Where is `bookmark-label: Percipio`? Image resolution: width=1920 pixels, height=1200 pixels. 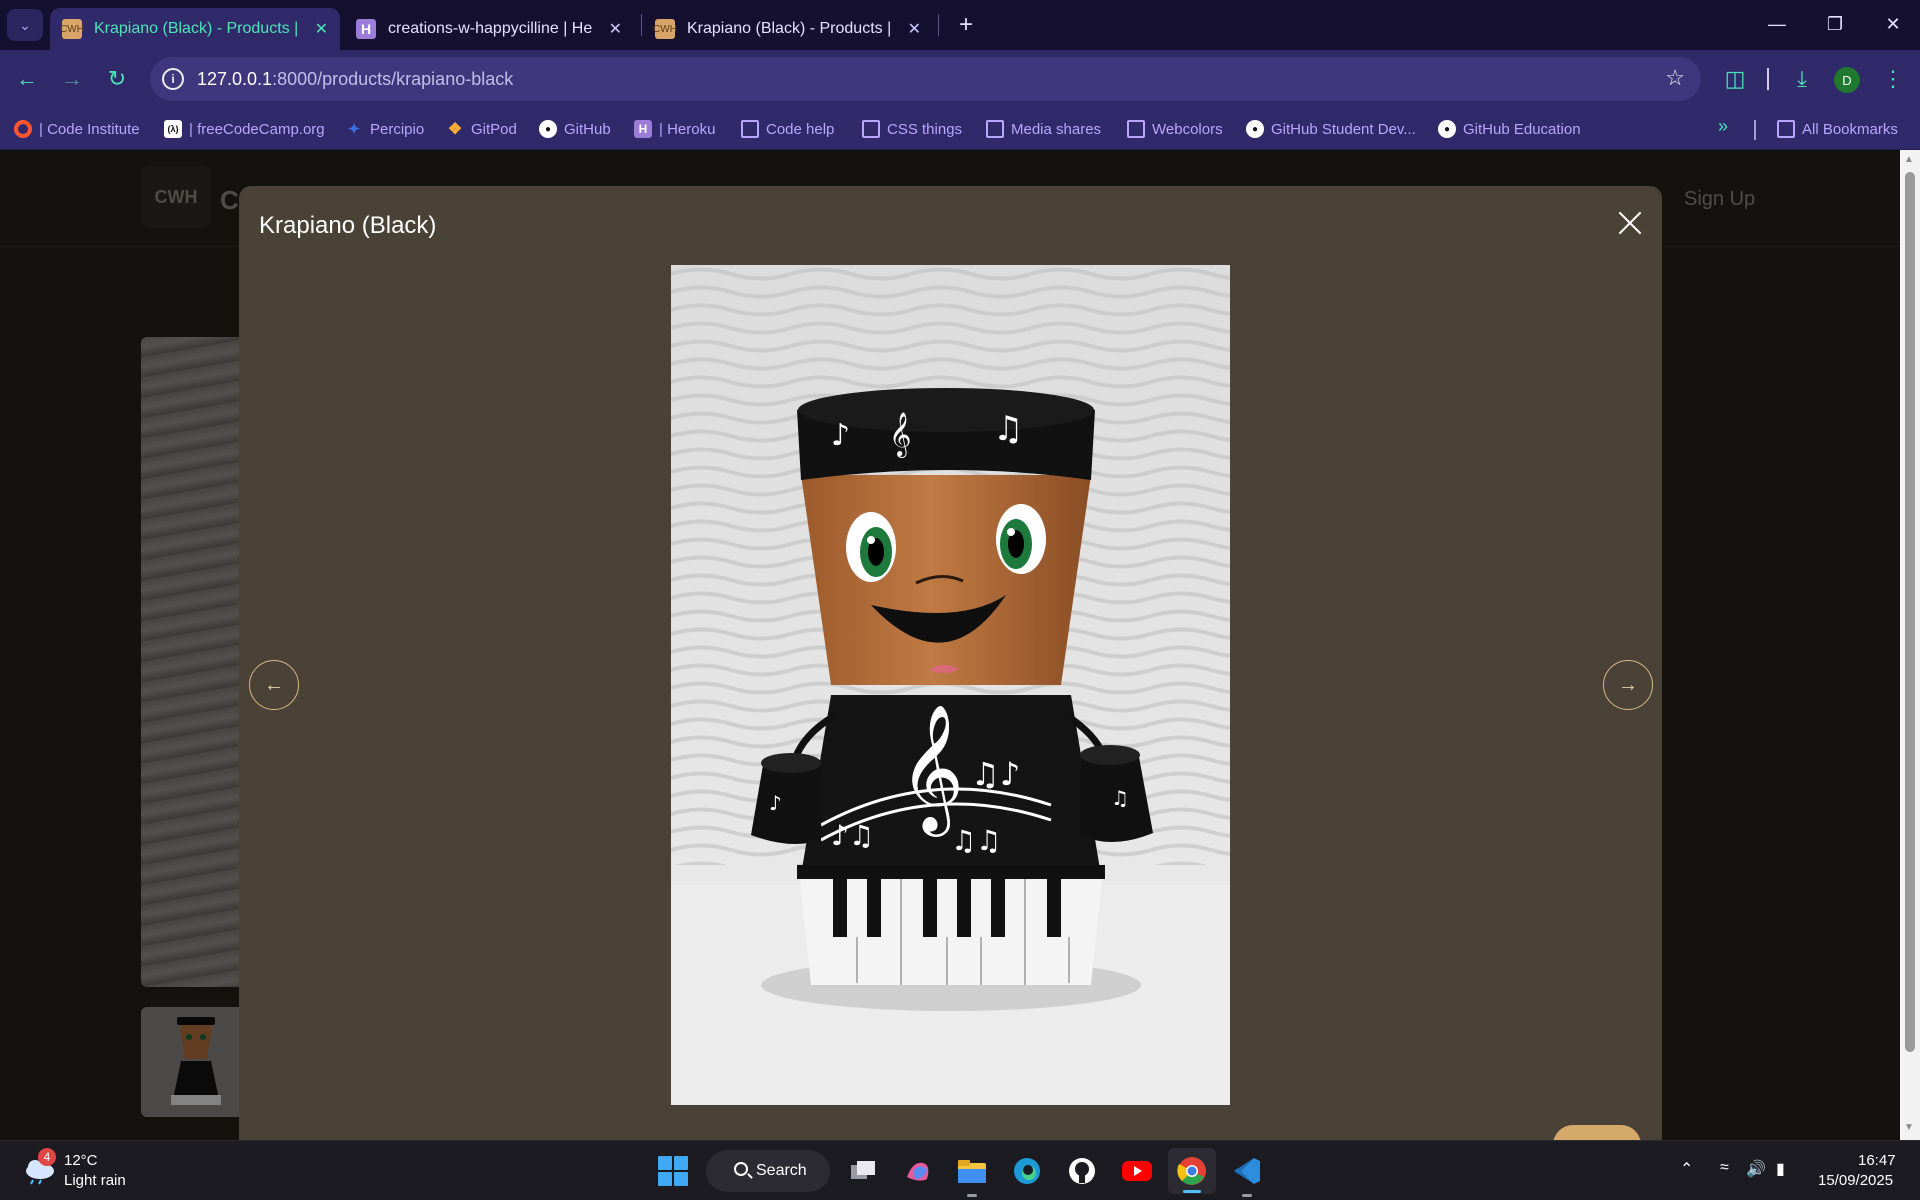 bookmark-label: Percipio is located at coordinates (397, 129).